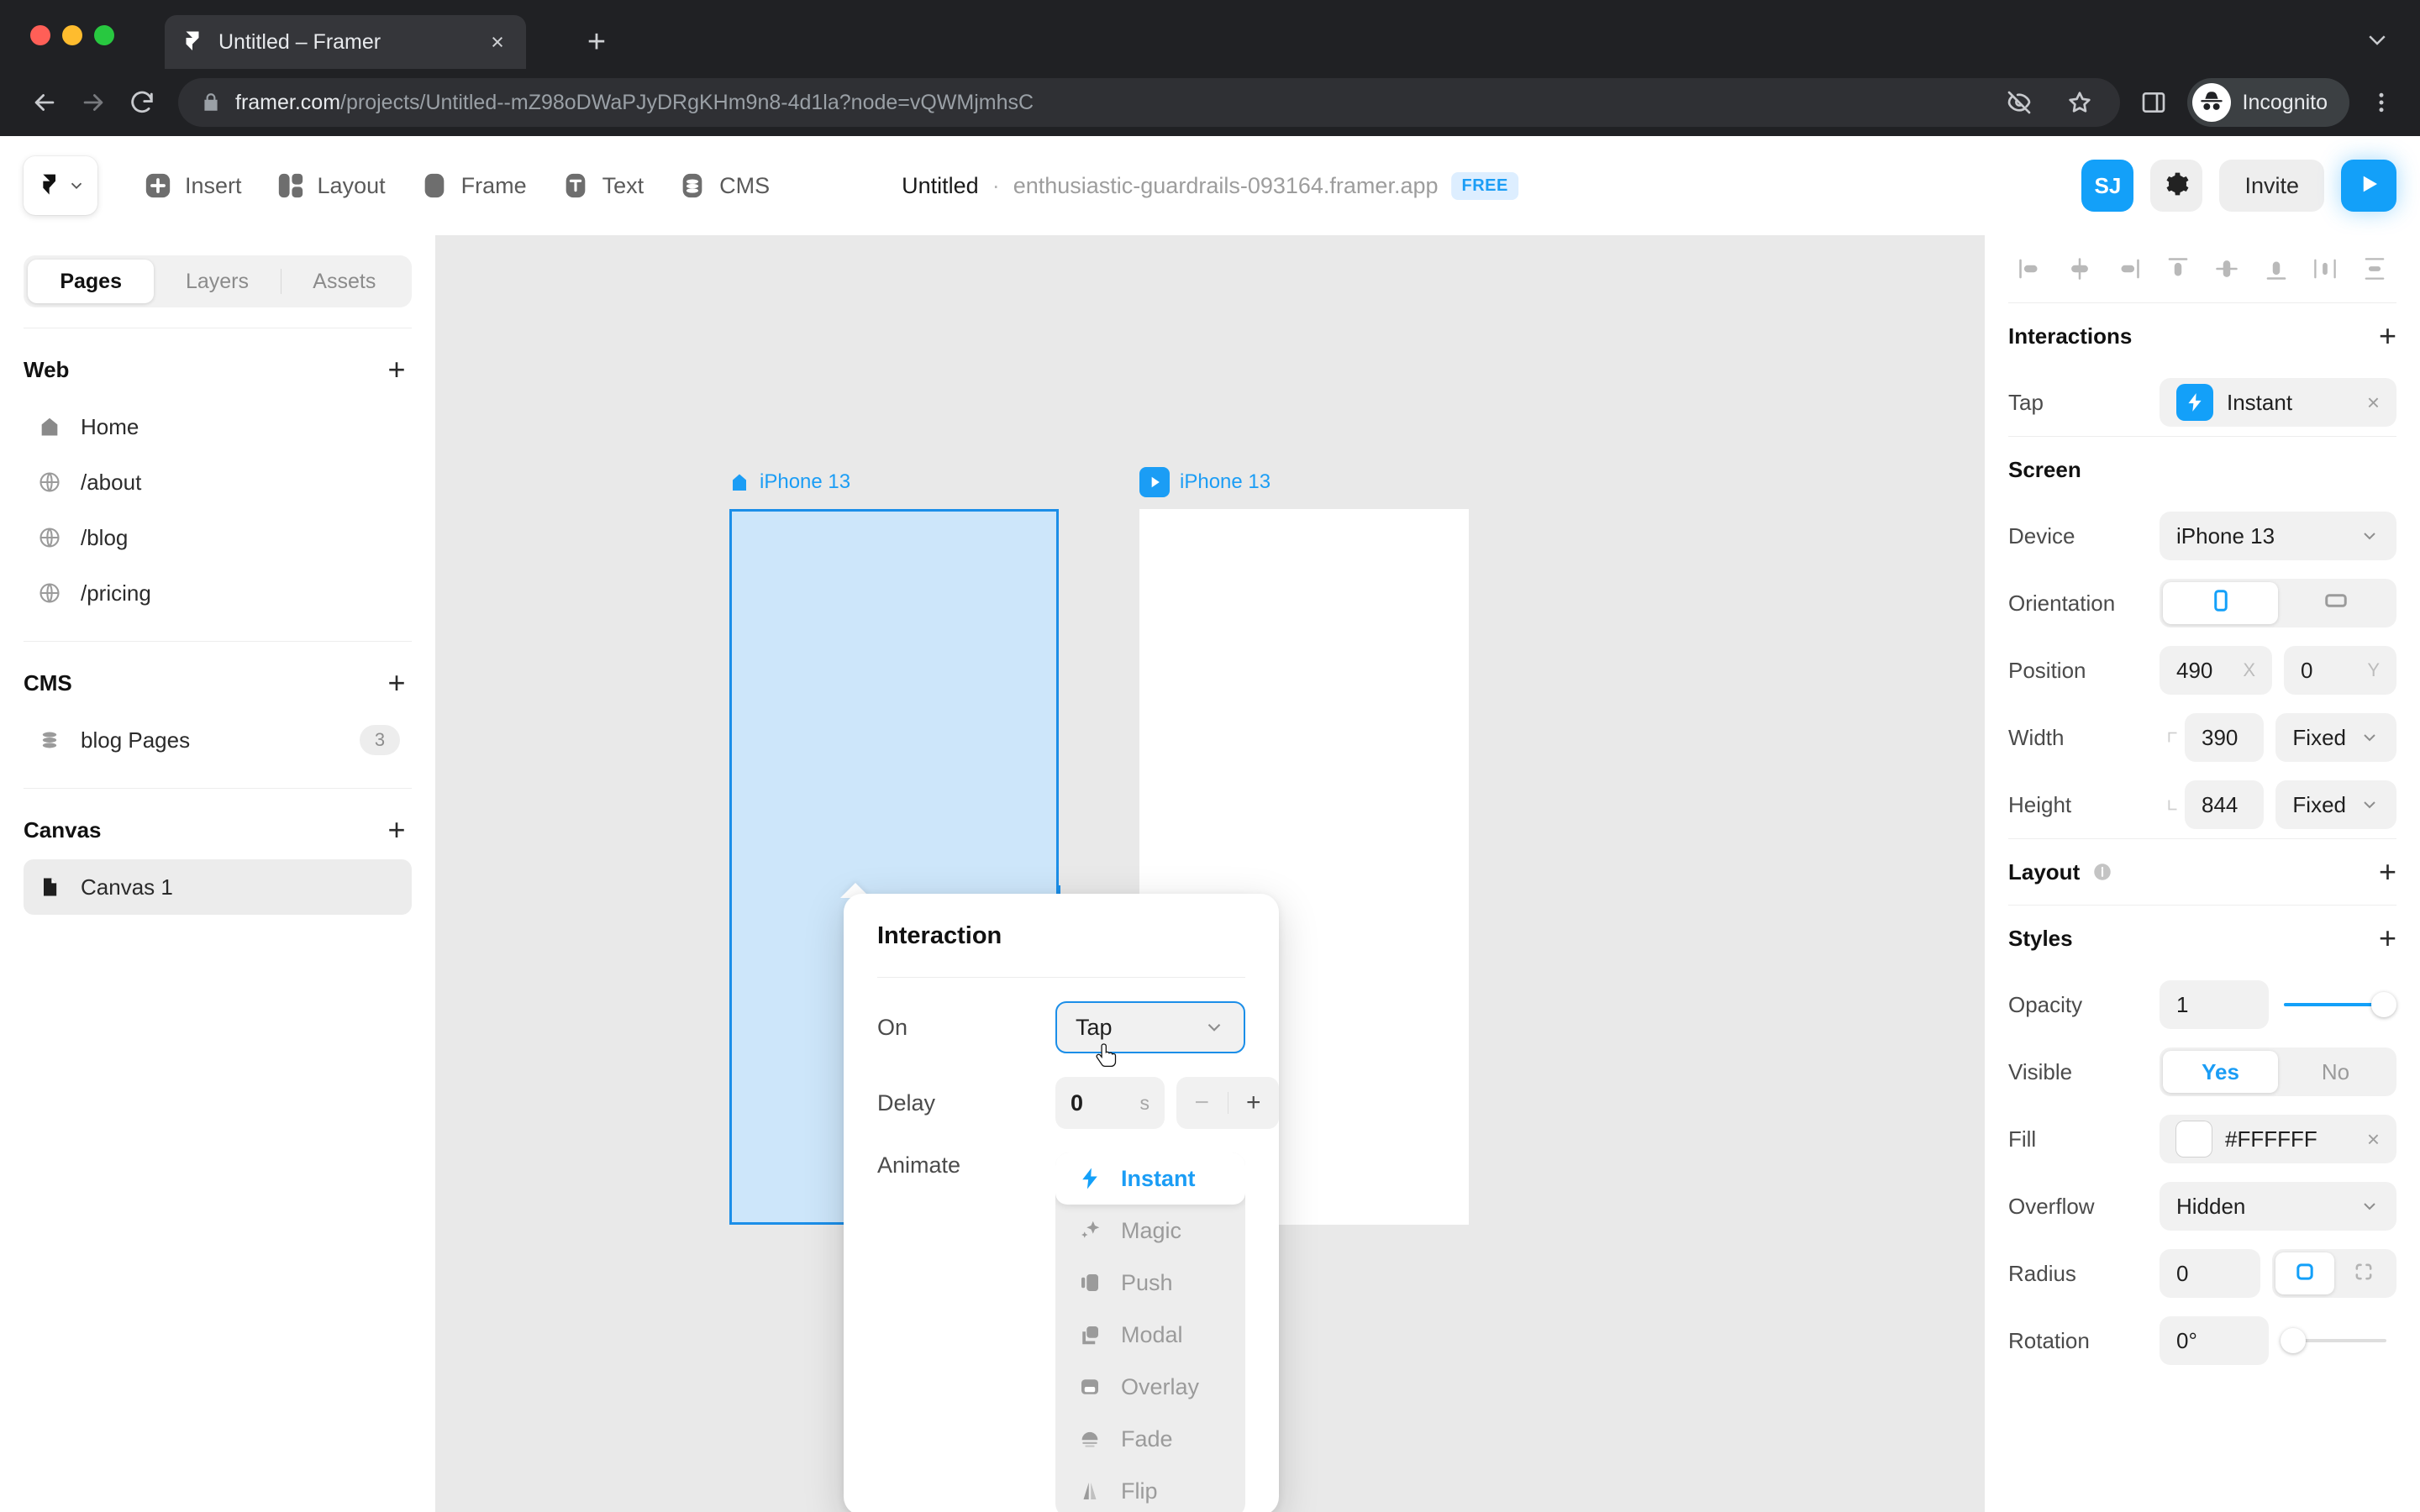  What do you see at coordinates (142, 102) in the screenshot?
I see `reload-icon` at bounding box center [142, 102].